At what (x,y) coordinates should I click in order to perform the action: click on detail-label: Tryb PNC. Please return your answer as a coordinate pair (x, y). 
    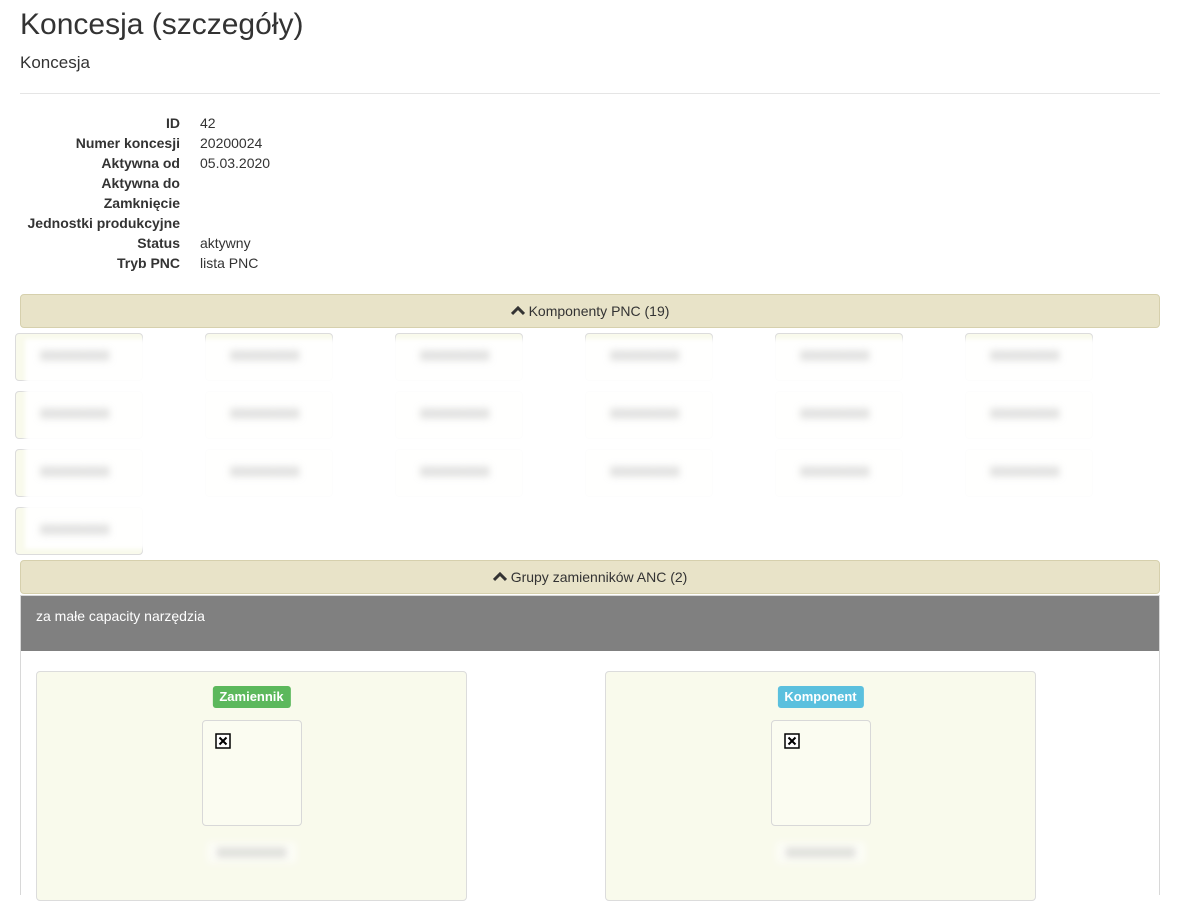
    Looking at the image, I should click on (148, 263).